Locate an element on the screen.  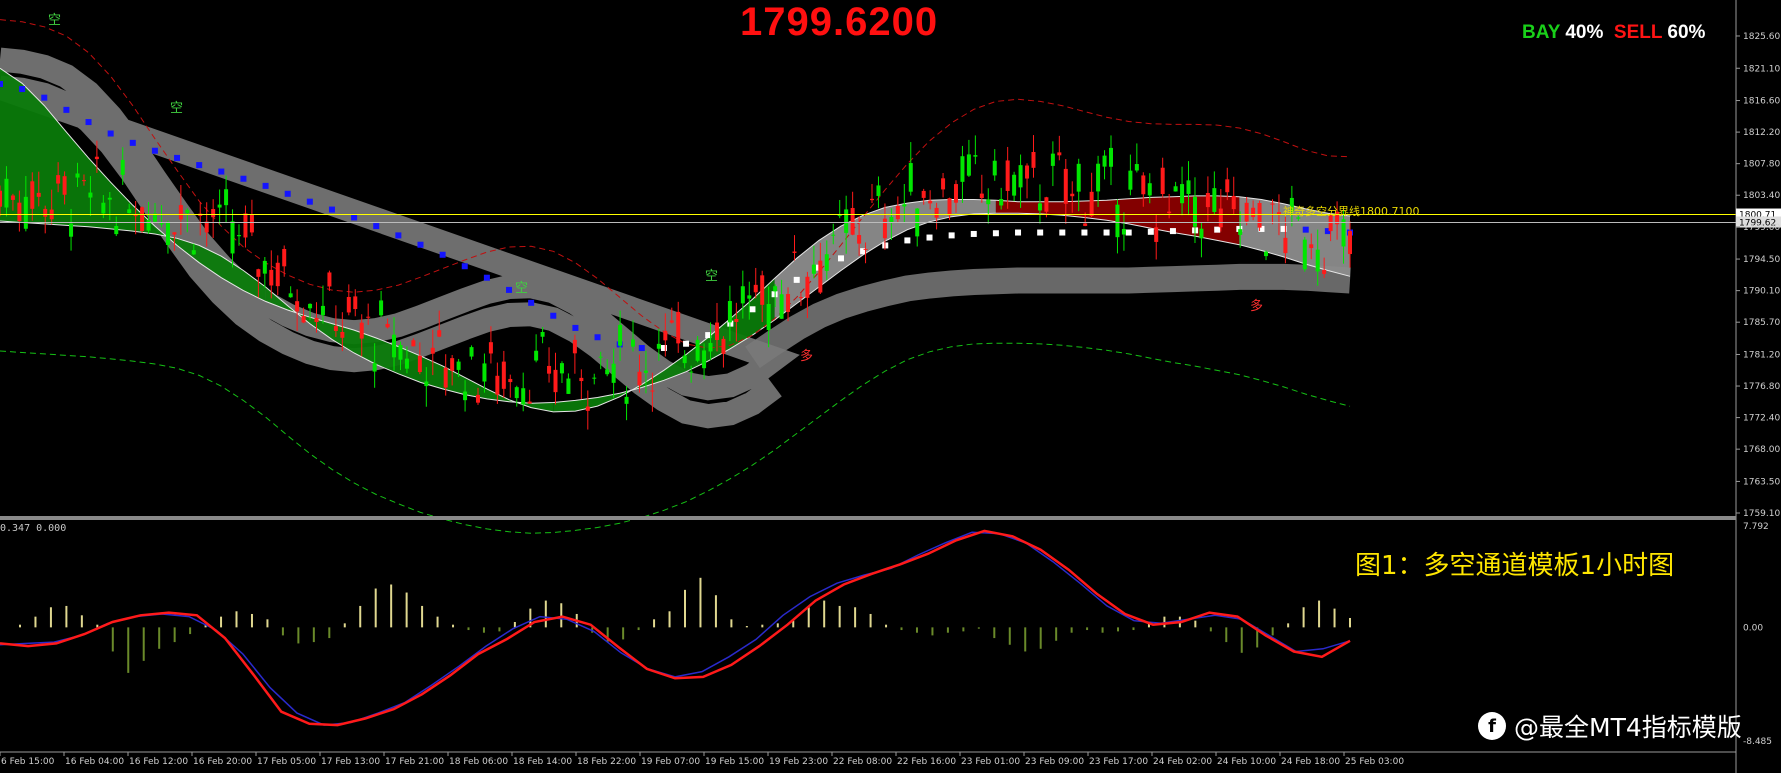
sell-label: SELL is located at coordinates (1638, 32).